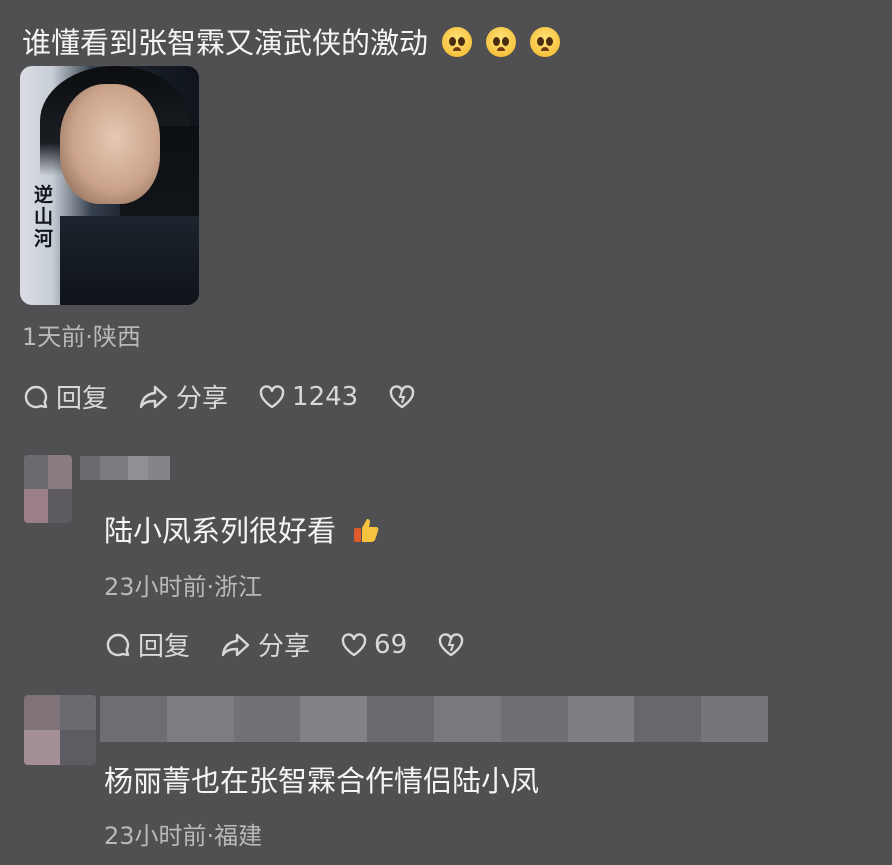 Image resolution: width=892 pixels, height=865 pixels. I want to click on reply-2-text: 杨丽菁也在张智霖合作情侣陆小凤, so click(322, 781).